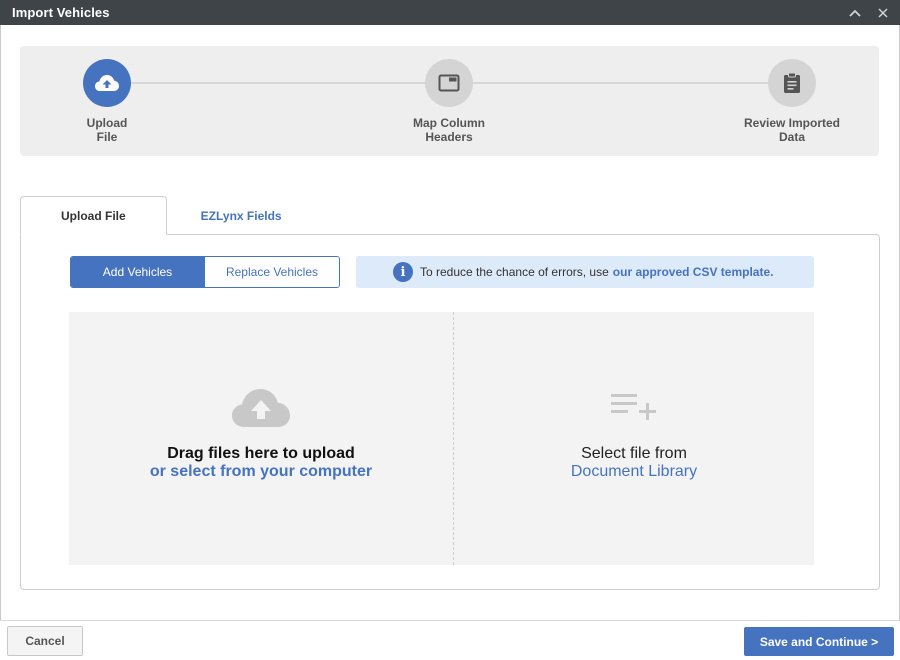  Describe the element at coordinates (633, 407) in the screenshot. I see `playlist-add-icon` at that location.